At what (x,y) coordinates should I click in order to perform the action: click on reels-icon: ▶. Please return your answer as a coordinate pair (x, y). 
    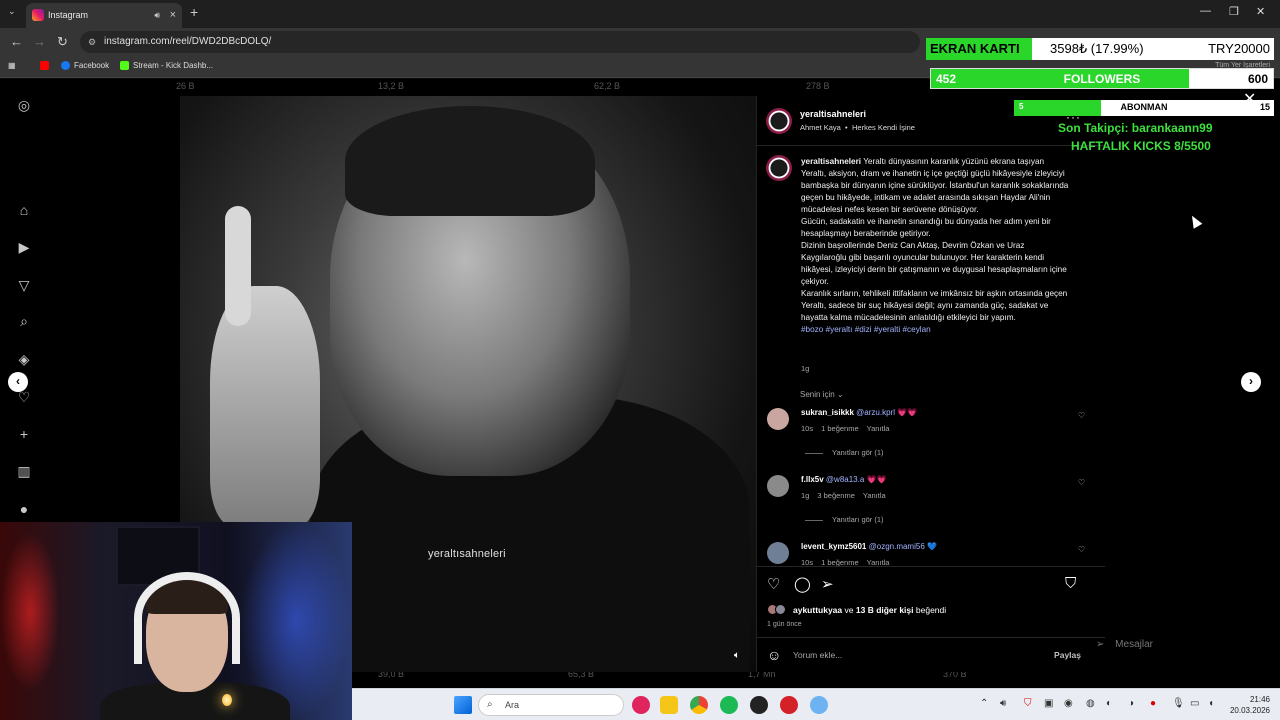
    Looking at the image, I should click on (24, 247).